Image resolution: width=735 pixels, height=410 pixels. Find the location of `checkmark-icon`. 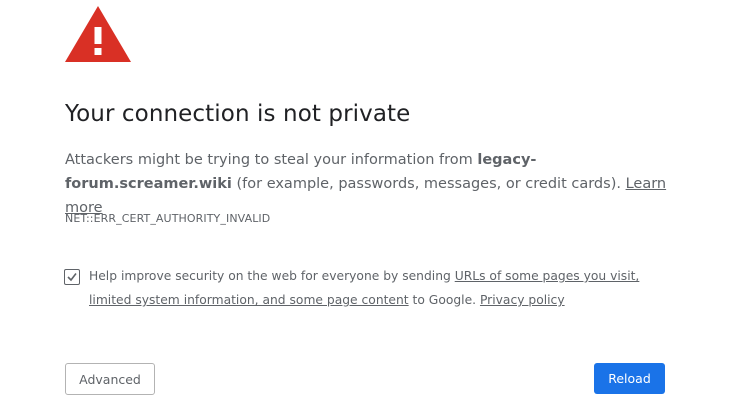

checkmark-icon is located at coordinates (72, 277).